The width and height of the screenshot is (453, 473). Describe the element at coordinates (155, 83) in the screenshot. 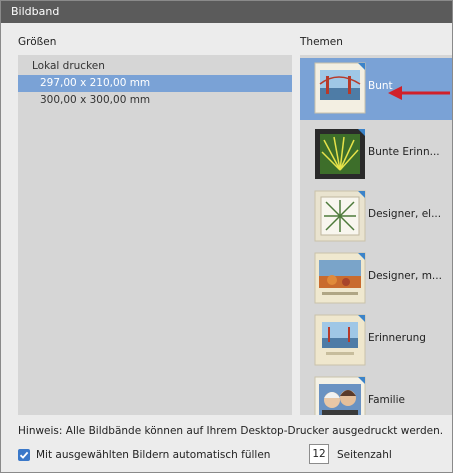

I see `size-option-297x210: 297,00 x 210,00 mm` at that location.